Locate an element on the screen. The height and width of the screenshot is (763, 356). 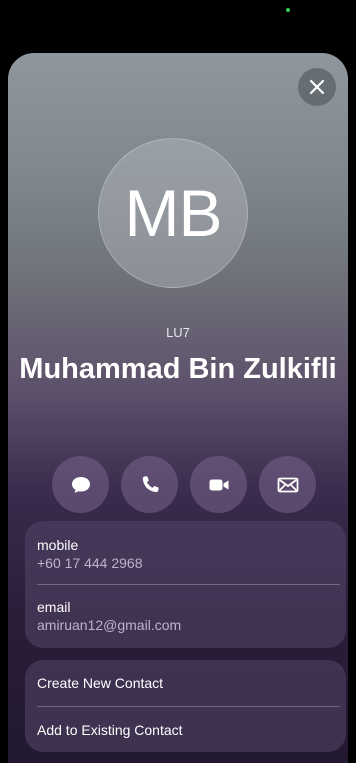
close-button is located at coordinates (317, 87).